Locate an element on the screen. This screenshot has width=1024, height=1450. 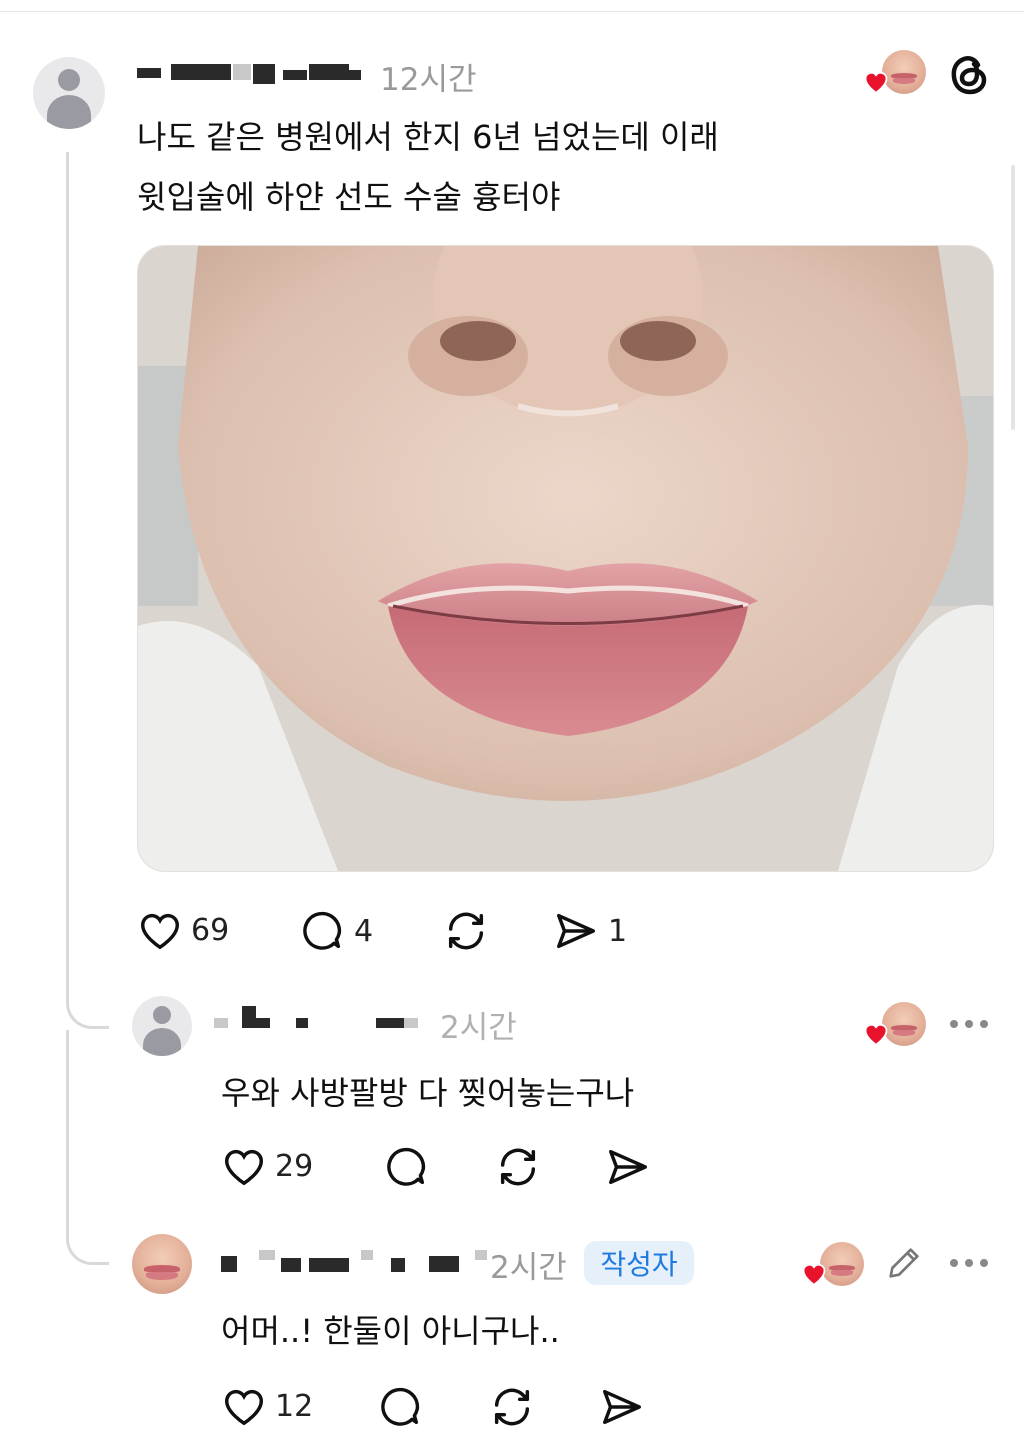
comment-button: 4 is located at coordinates (336, 931).